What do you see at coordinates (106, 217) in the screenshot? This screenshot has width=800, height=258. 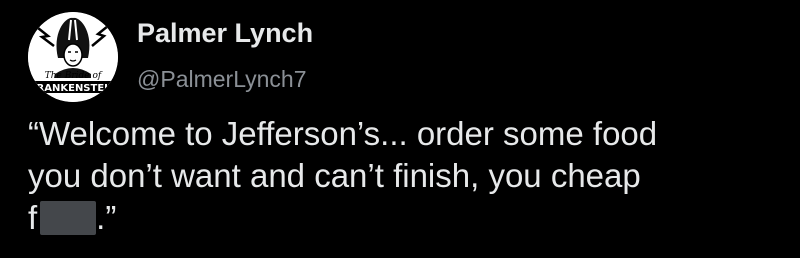 I see `tweet-text-fragment: .”` at bounding box center [106, 217].